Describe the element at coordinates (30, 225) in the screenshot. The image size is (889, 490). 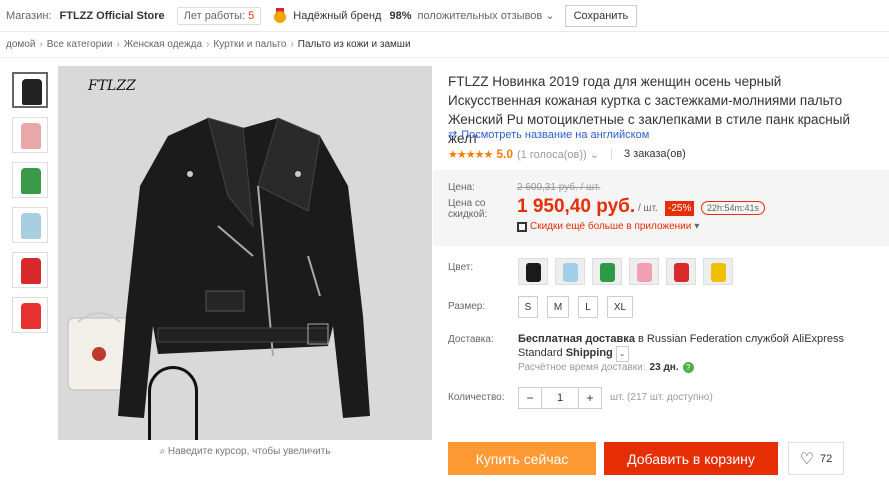
I see `thumbnail-light-blue` at that location.